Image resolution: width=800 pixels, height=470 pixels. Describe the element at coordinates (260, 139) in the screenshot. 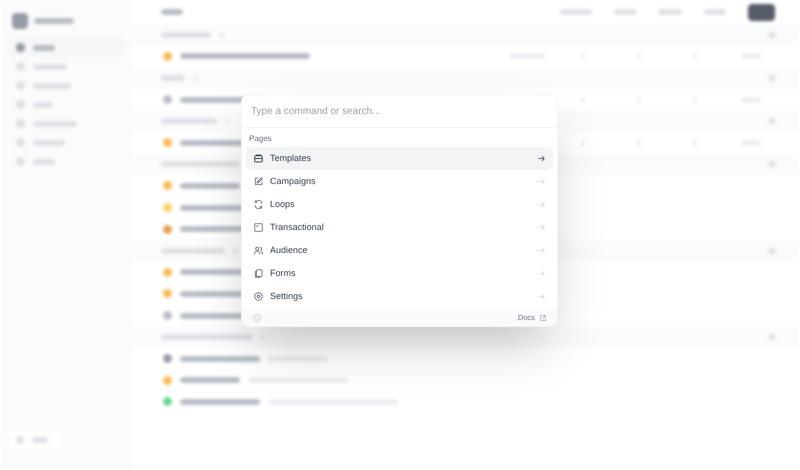

I see `group-label: Pages` at that location.